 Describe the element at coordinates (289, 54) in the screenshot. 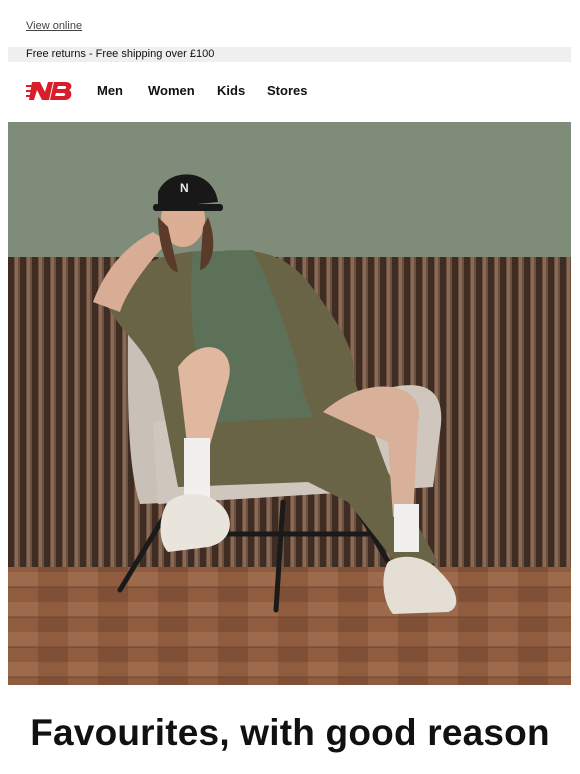

I see `promo-bar: Free returns - Free shipping over £100` at that location.